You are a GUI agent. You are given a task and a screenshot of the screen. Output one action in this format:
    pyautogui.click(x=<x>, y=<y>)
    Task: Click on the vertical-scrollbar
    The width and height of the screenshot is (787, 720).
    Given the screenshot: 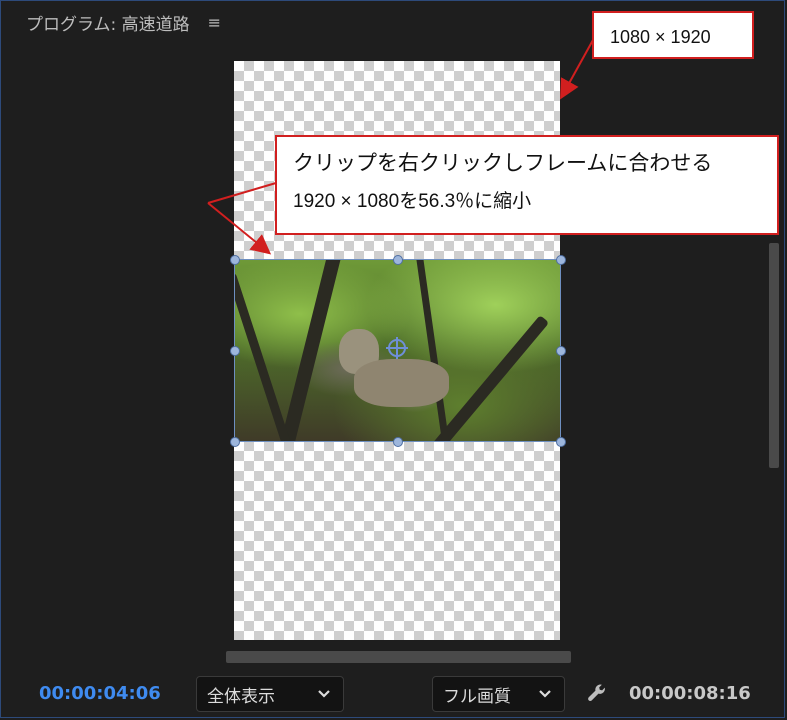 What is the action you would take?
    pyautogui.click(x=774, y=355)
    